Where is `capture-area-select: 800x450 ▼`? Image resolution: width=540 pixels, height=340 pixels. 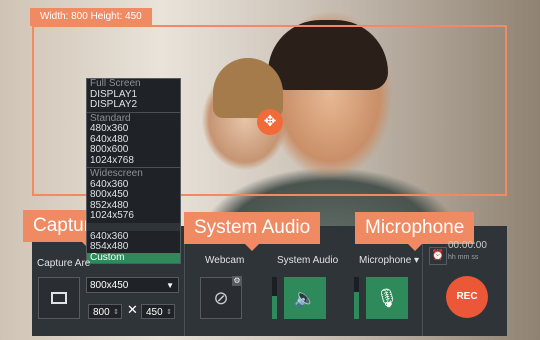
capture-area-select: 800x450 ▼ is located at coordinates (132, 285).